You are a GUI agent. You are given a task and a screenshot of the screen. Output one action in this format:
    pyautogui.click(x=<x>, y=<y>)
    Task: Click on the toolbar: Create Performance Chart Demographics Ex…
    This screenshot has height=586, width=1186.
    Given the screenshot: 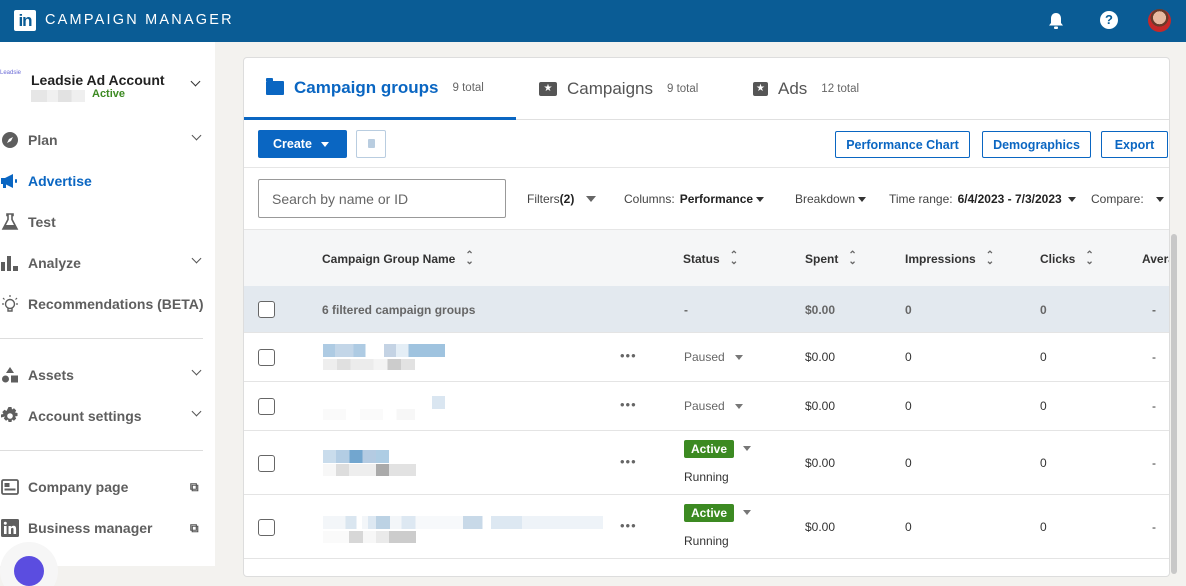 What is the action you would take?
    pyautogui.click(x=706, y=144)
    